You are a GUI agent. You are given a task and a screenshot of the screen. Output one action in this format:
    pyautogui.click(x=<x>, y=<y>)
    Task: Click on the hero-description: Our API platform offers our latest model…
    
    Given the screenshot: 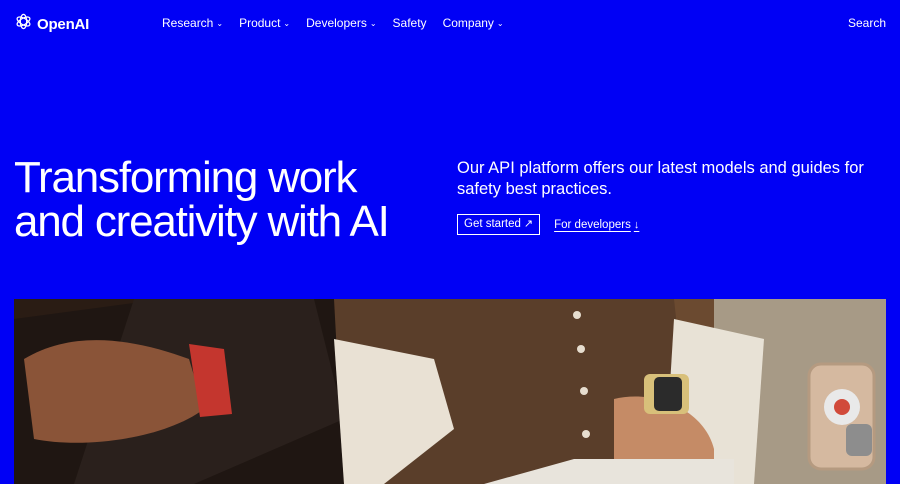 What is the action you would take?
    pyautogui.click(x=660, y=178)
    